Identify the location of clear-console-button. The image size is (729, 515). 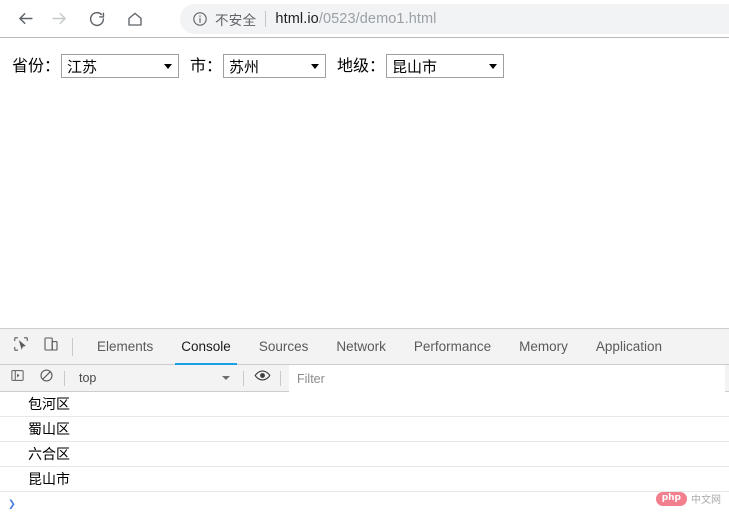
(46, 378).